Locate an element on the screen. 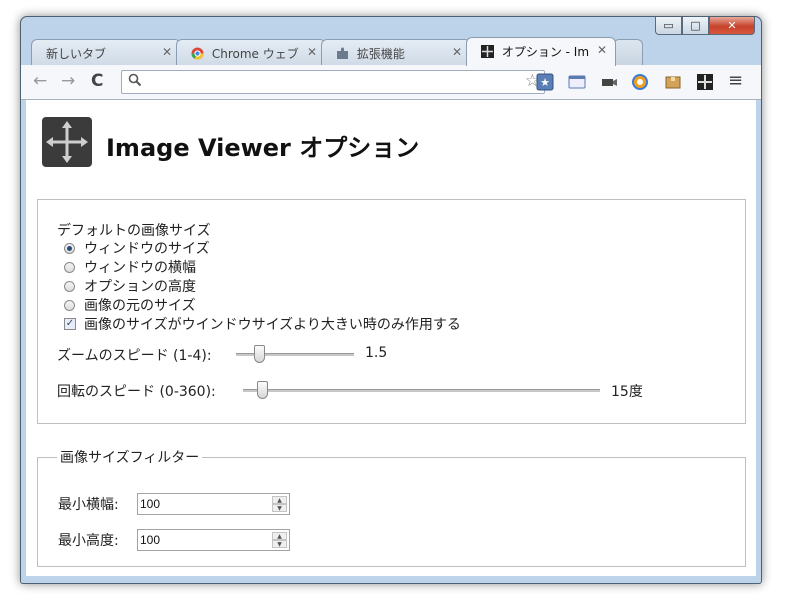 Image resolution: width=785 pixels, height=605 pixels. camera-icon is located at coordinates (609, 82).